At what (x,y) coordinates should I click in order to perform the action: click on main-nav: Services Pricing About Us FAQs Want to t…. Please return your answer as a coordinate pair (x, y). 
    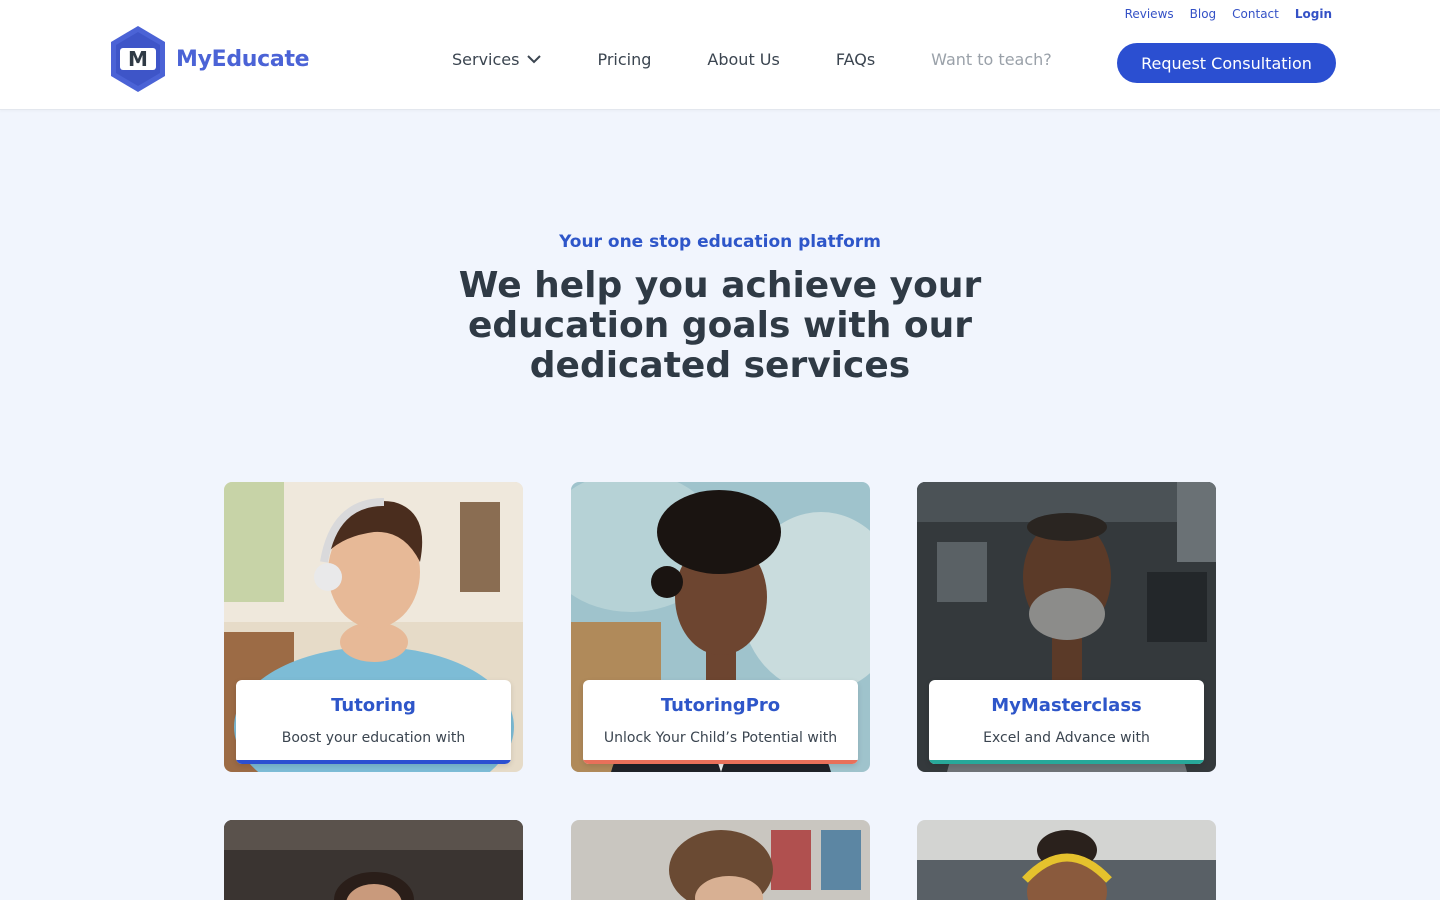
    Looking at the image, I should click on (780, 59).